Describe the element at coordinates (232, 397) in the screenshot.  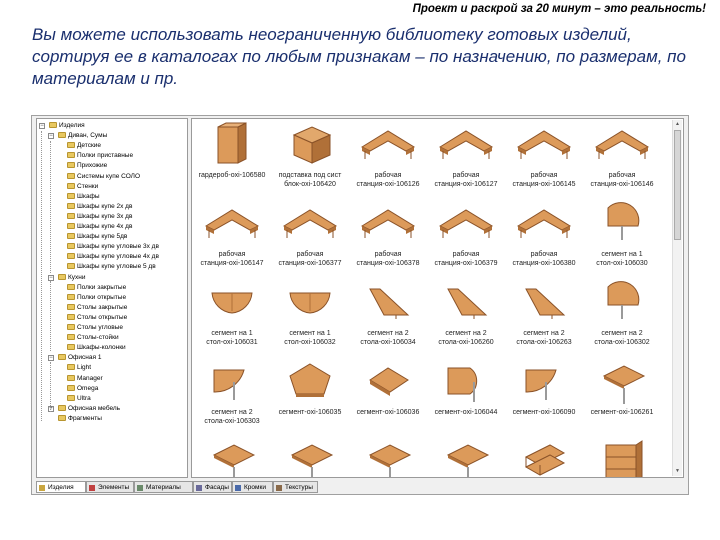
I see `catalog-item: сегмент на 2 стола-oxi-106303` at that location.